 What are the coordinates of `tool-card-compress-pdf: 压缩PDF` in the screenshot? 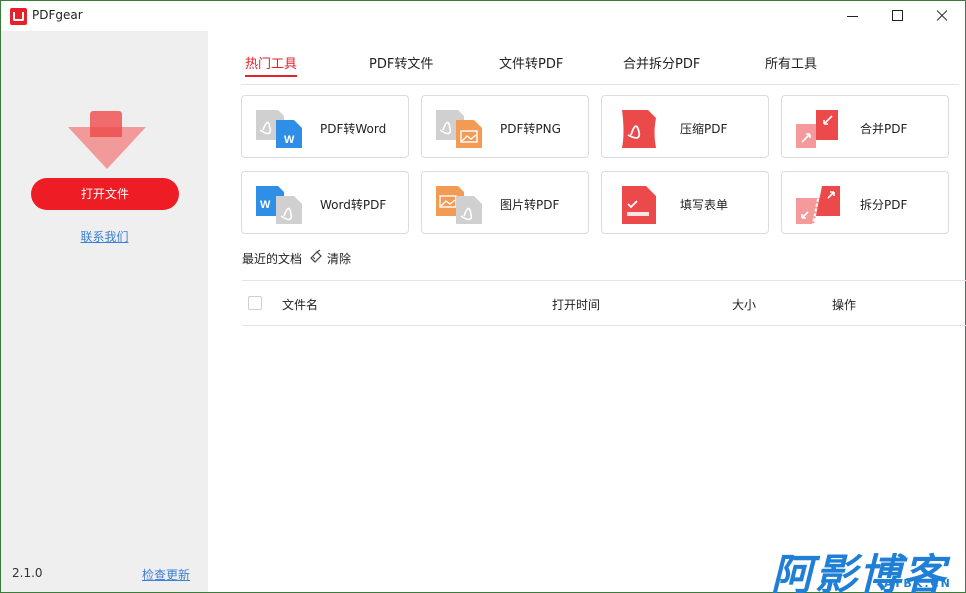 It's located at (685, 126).